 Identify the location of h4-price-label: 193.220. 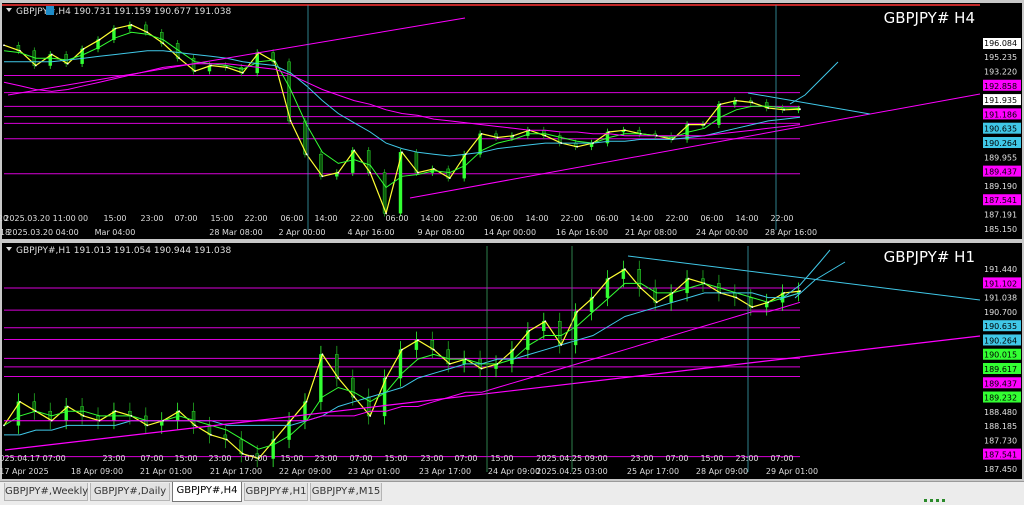
(1000, 71).